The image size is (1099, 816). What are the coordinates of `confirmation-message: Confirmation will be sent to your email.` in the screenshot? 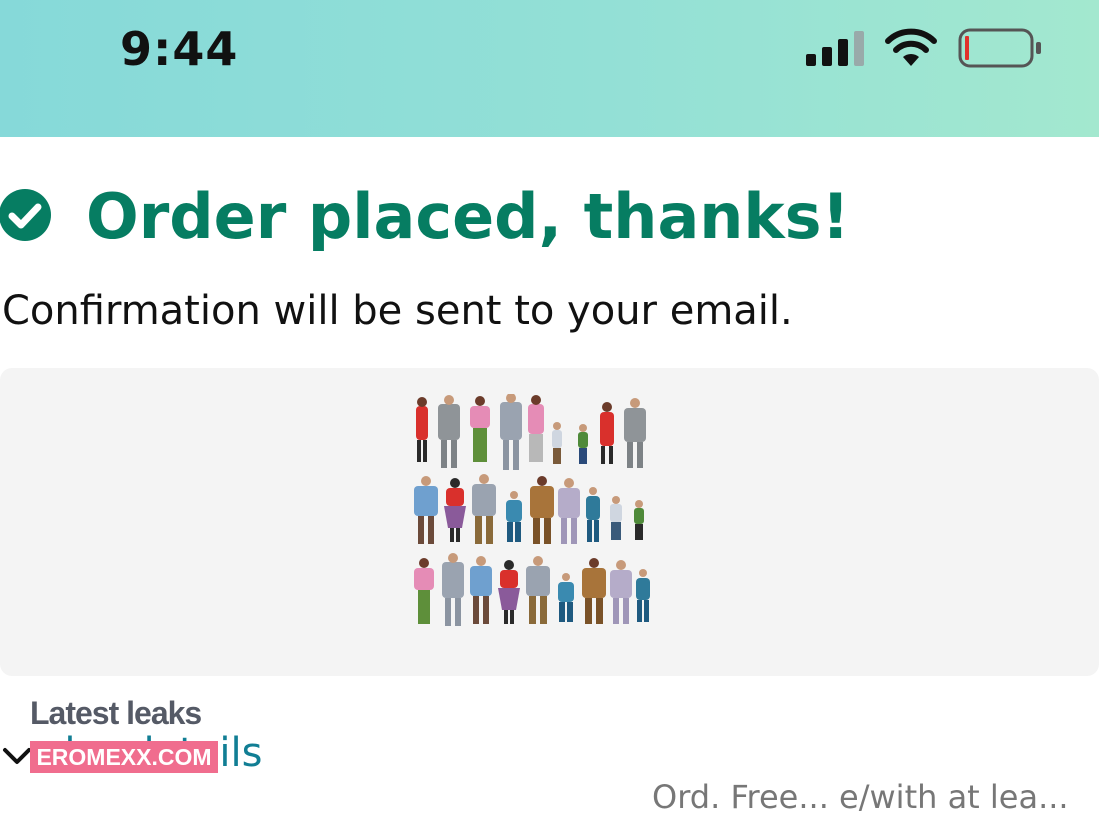 It's located at (397, 311).